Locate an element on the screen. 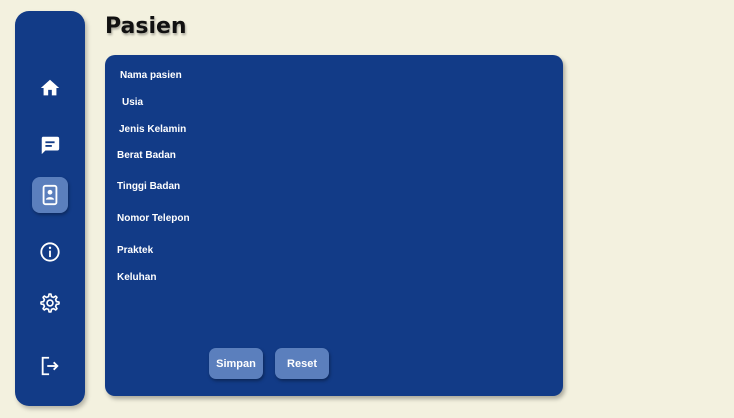 The image size is (734, 418). patient-card-icon is located at coordinates (50, 195).